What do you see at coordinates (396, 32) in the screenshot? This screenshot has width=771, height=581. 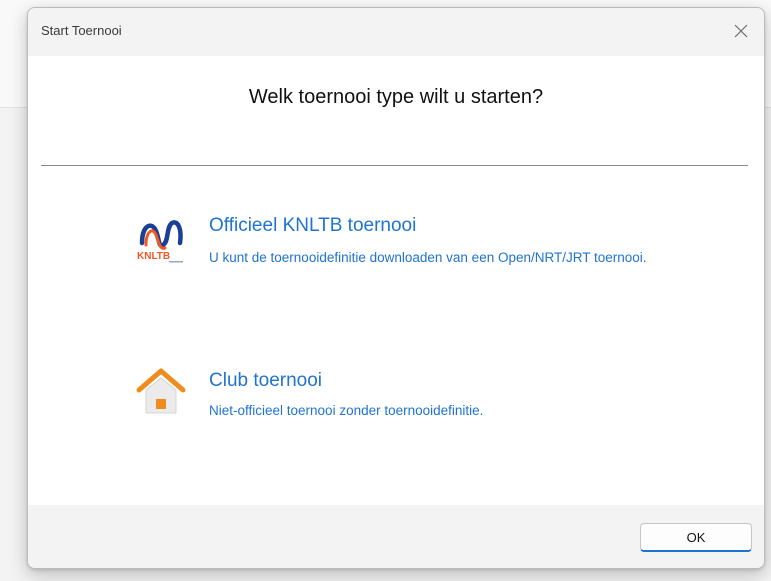 I see `dialog-titlebar: Start Toernooi` at bounding box center [396, 32].